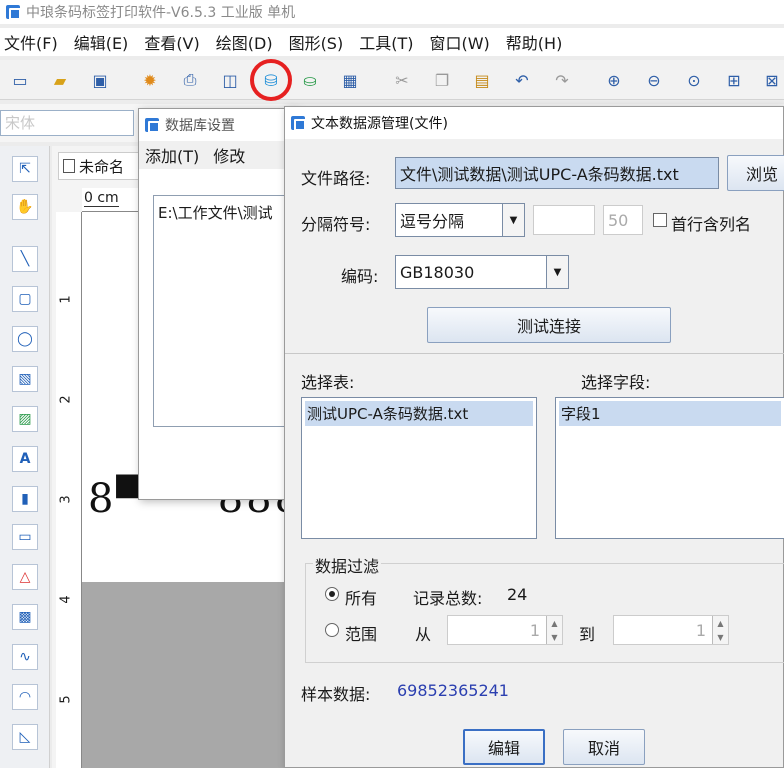 This screenshot has height=768, width=784. Describe the element at coordinates (66, 299) in the screenshot. I see `ruler-mark-1: 1` at that location.